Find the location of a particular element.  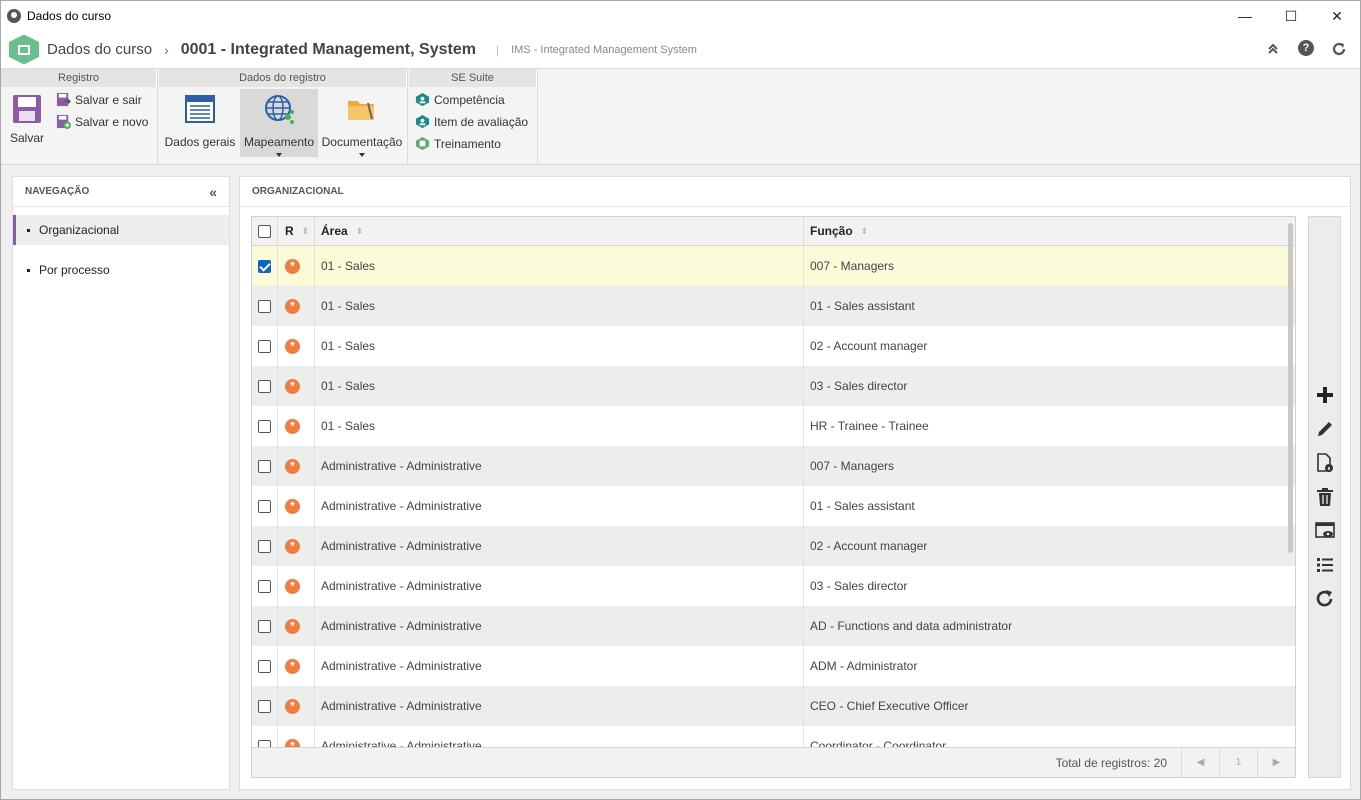

add-icon is located at coordinates (1325, 395).